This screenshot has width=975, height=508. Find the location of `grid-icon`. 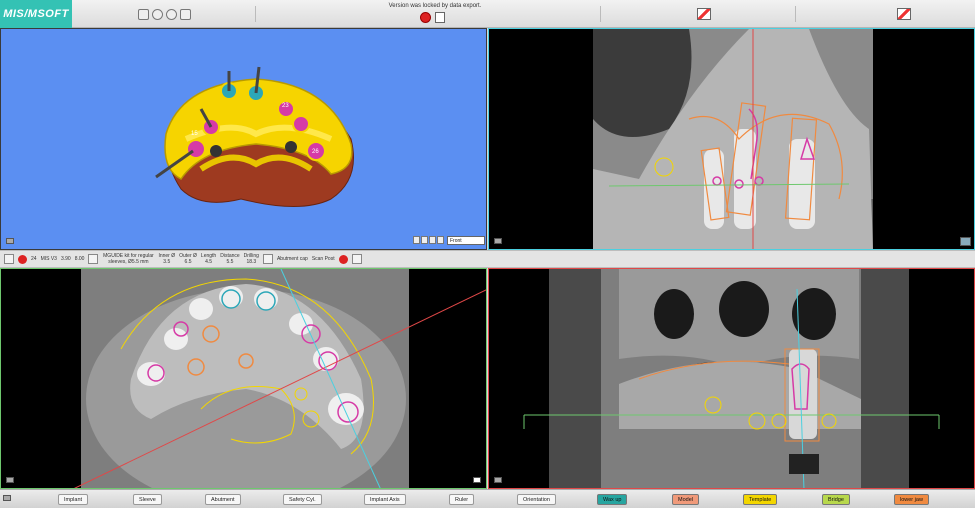

grid-icon is located at coordinates (143, 14).